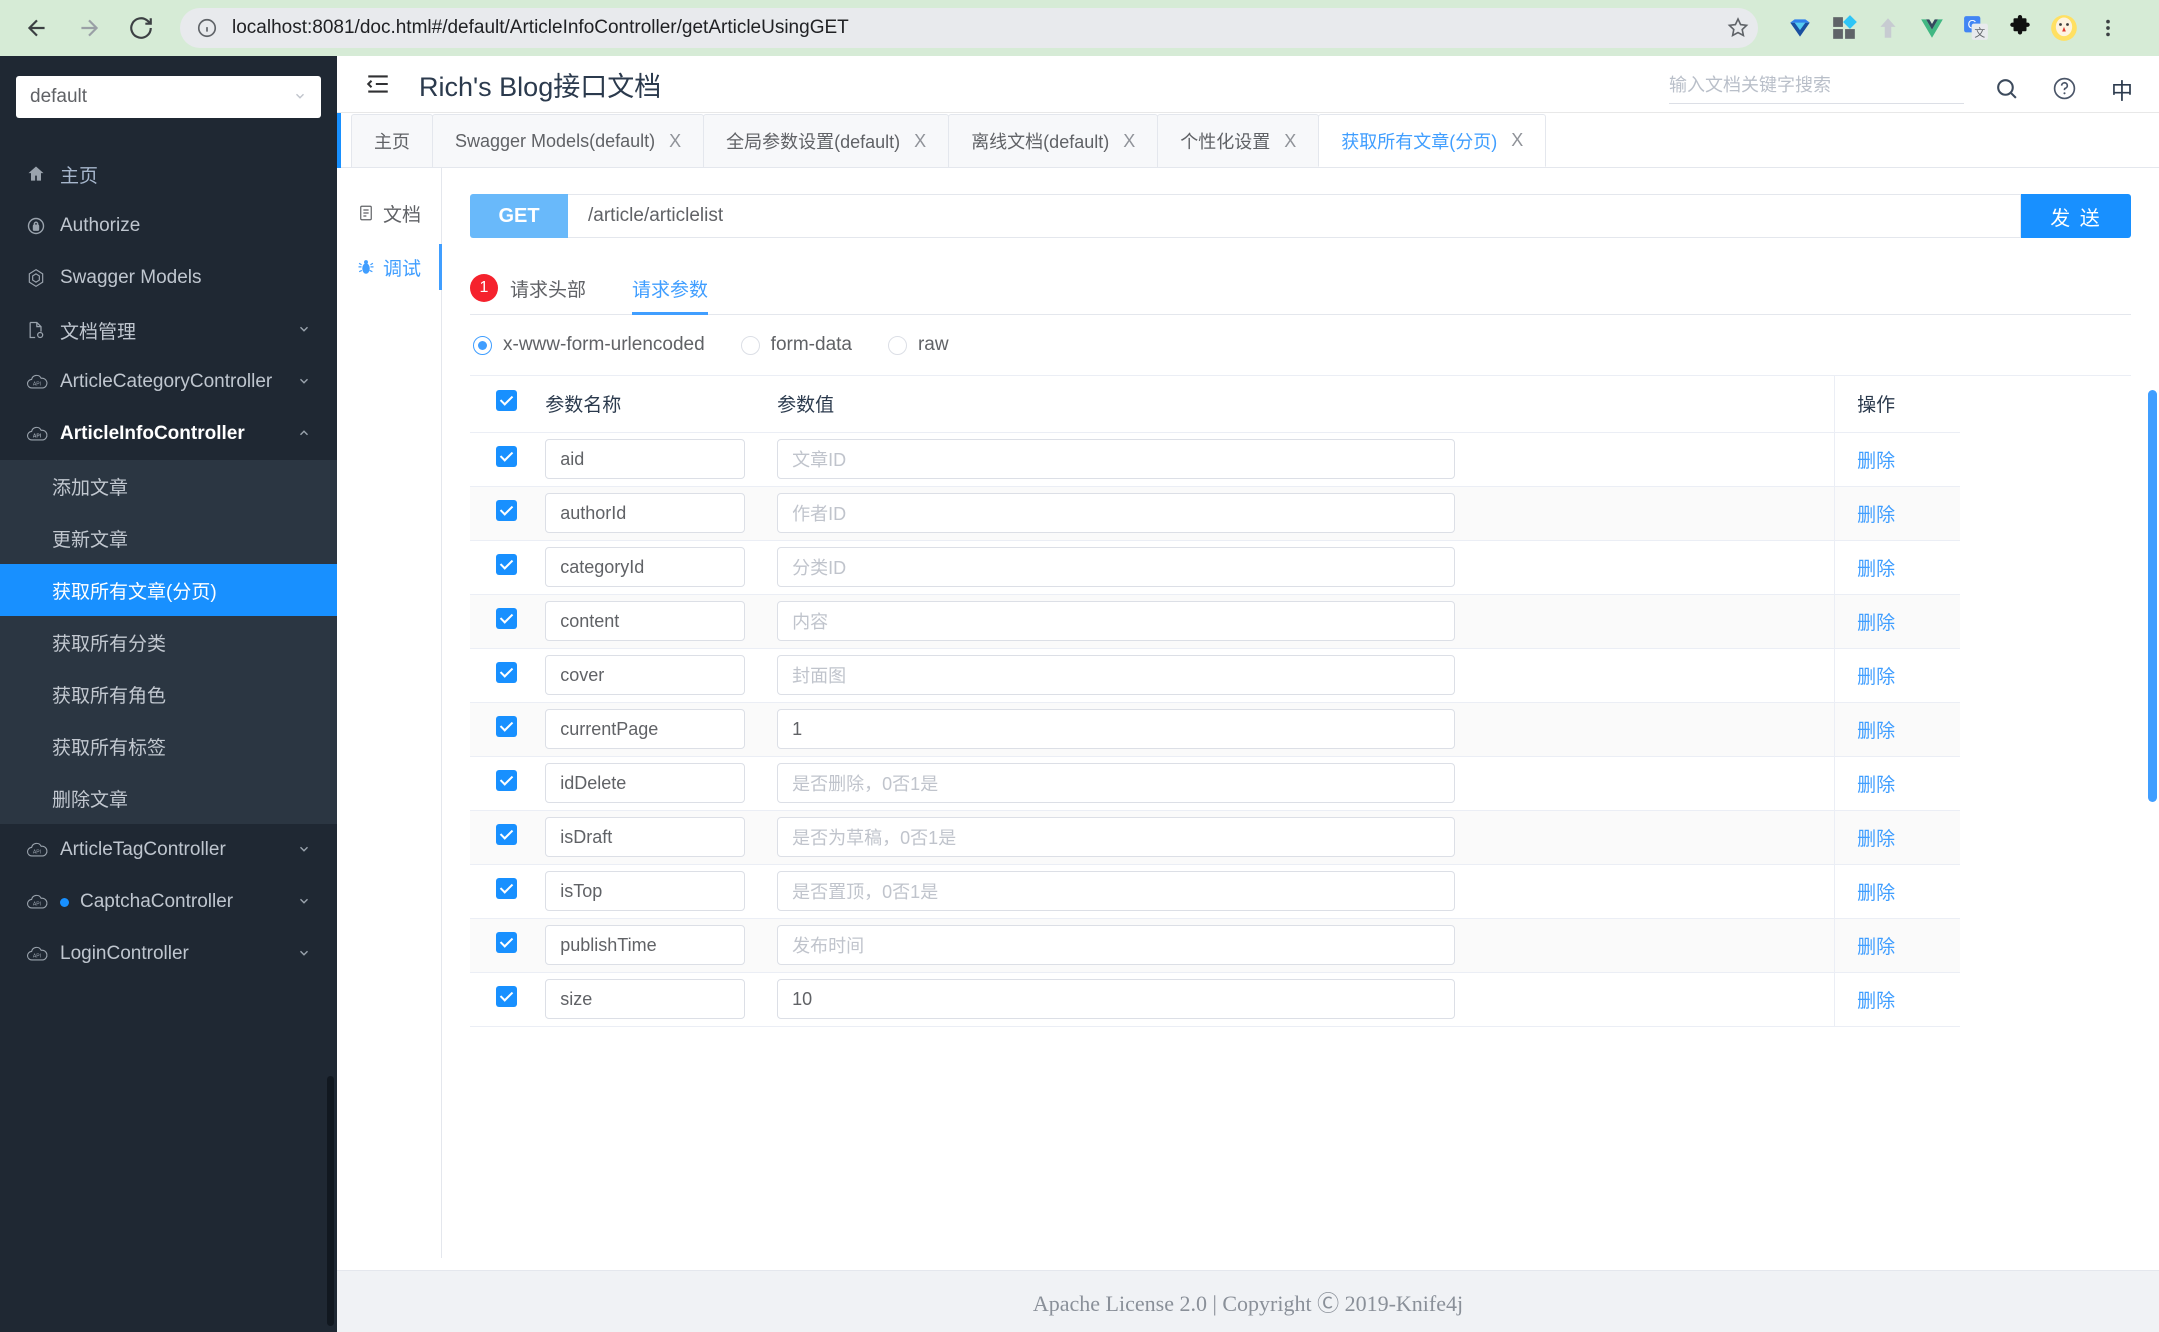 The image size is (2159, 1332). What do you see at coordinates (670, 288) in the screenshot?
I see `request-tab-params: 请求参数` at bounding box center [670, 288].